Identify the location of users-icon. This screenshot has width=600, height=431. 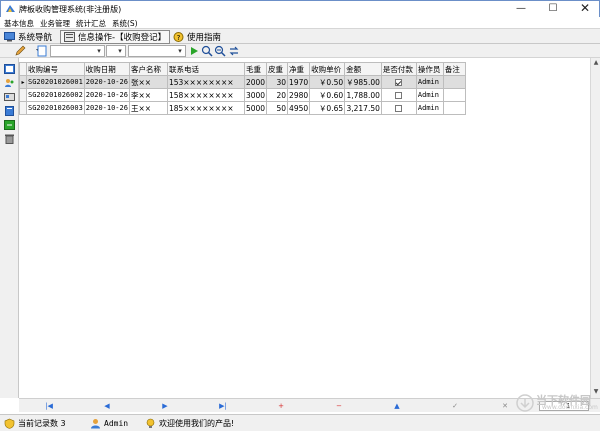
(9, 83).